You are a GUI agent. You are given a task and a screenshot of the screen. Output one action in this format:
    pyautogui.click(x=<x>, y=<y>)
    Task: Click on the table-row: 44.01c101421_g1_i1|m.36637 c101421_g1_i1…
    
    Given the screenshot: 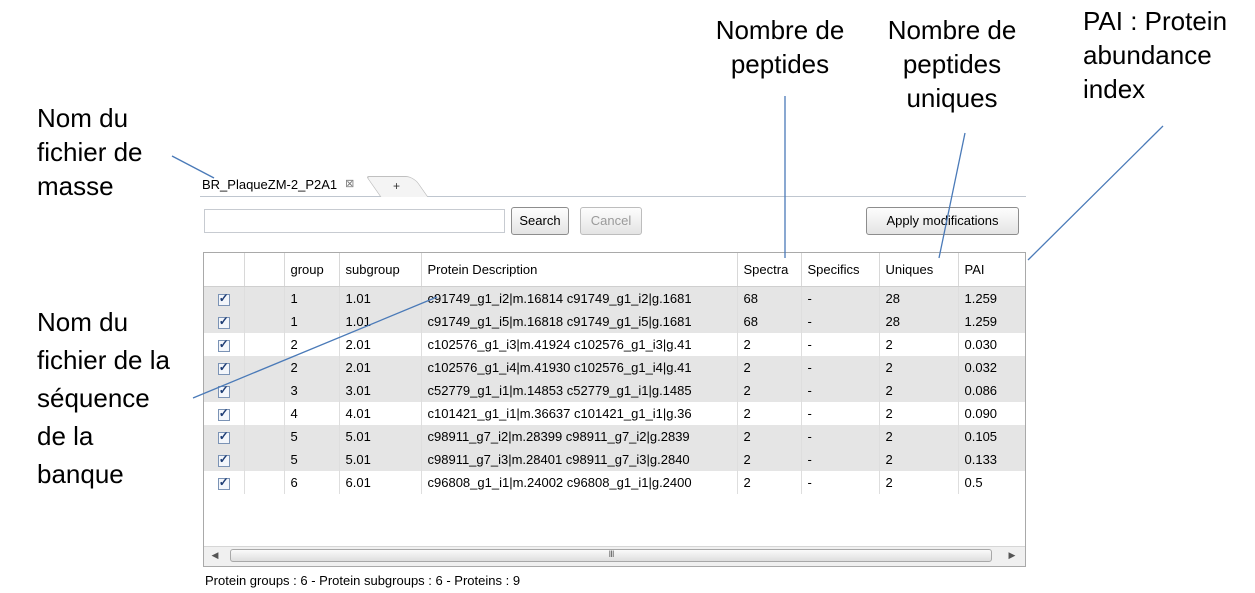 What is the action you would take?
    pyautogui.click(x=614, y=413)
    